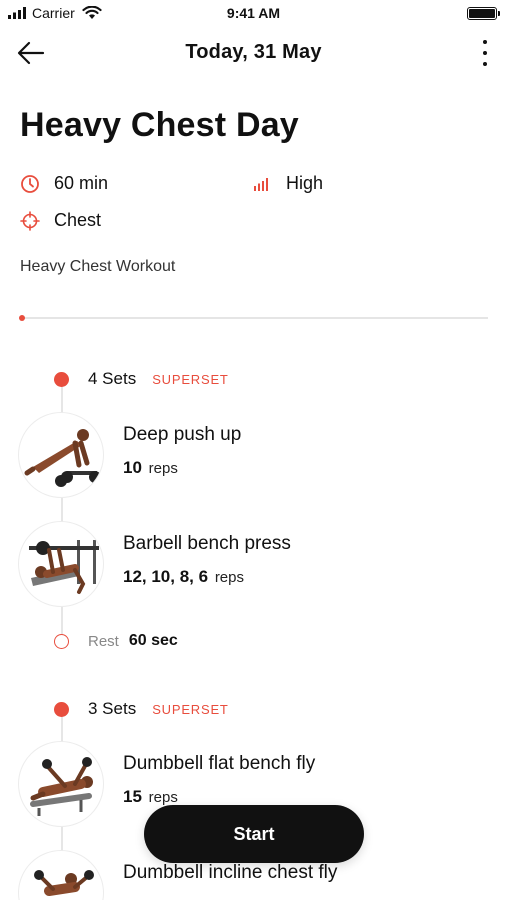 This screenshot has width=507, height=900. I want to click on exercise-name: Dumbbell flat bench fly, so click(219, 763).